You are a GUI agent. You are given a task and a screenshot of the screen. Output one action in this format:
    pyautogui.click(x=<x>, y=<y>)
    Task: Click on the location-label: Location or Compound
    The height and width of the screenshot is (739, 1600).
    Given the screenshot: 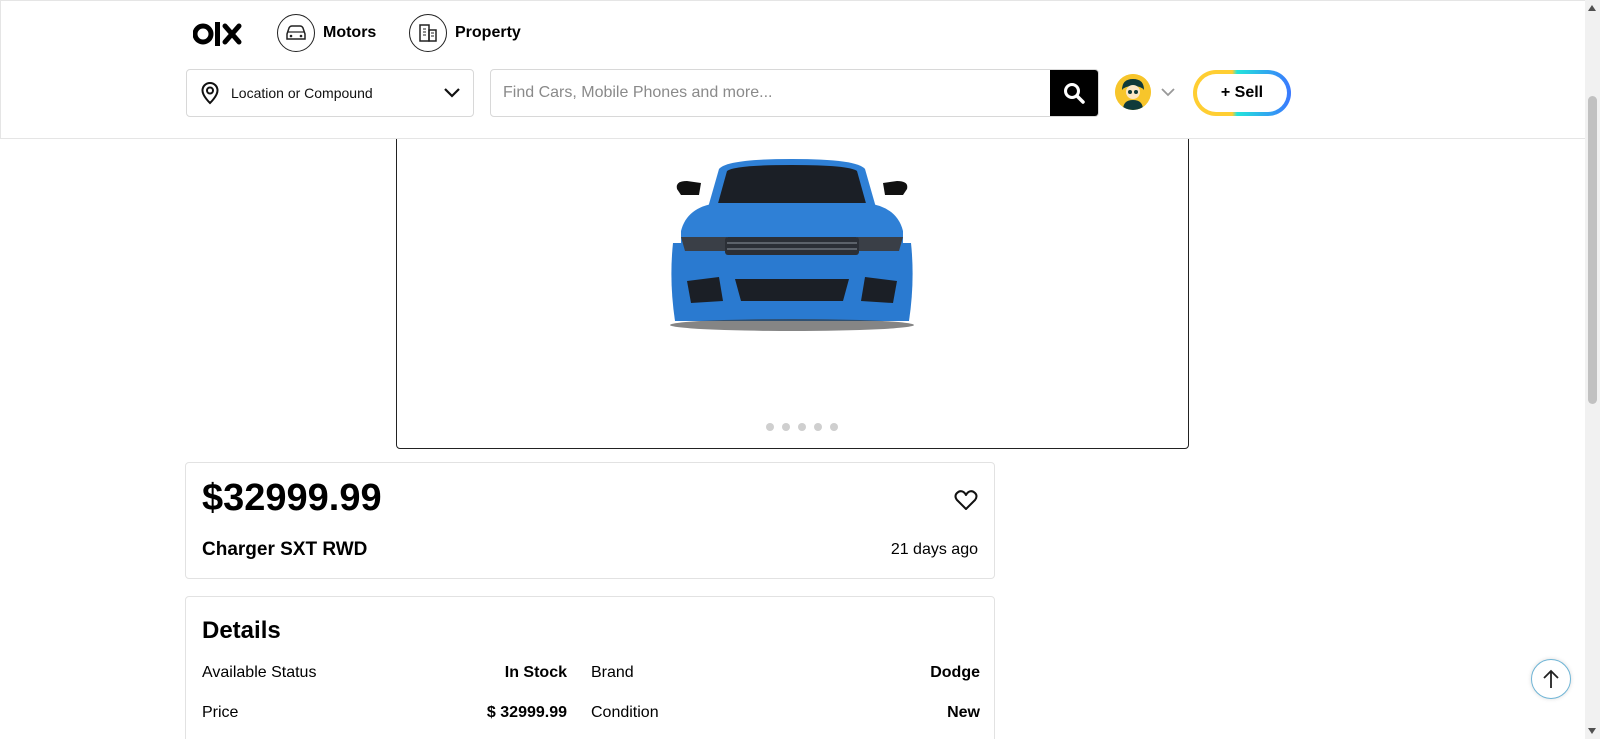 What is the action you would take?
    pyautogui.click(x=302, y=93)
    